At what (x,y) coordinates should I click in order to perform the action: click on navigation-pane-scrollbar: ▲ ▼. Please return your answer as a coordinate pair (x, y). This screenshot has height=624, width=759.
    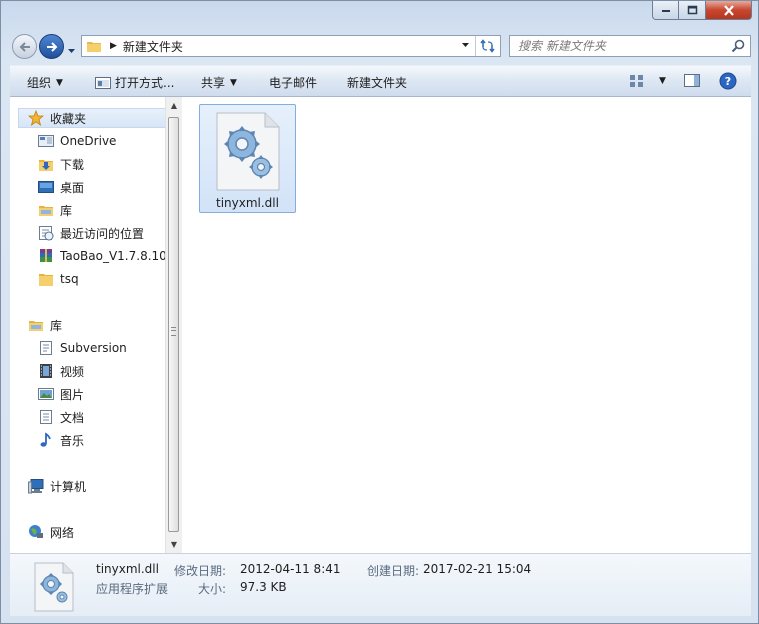
    Looking at the image, I should click on (173, 325).